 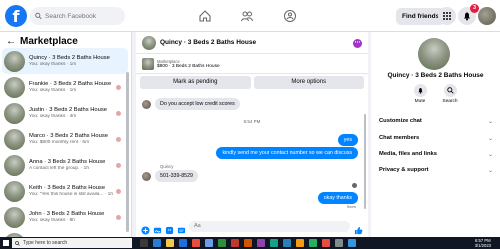 I want to click on windows-taskbar: Type here to search 6:57 PM 3/1/2023, so click(x=250, y=243).